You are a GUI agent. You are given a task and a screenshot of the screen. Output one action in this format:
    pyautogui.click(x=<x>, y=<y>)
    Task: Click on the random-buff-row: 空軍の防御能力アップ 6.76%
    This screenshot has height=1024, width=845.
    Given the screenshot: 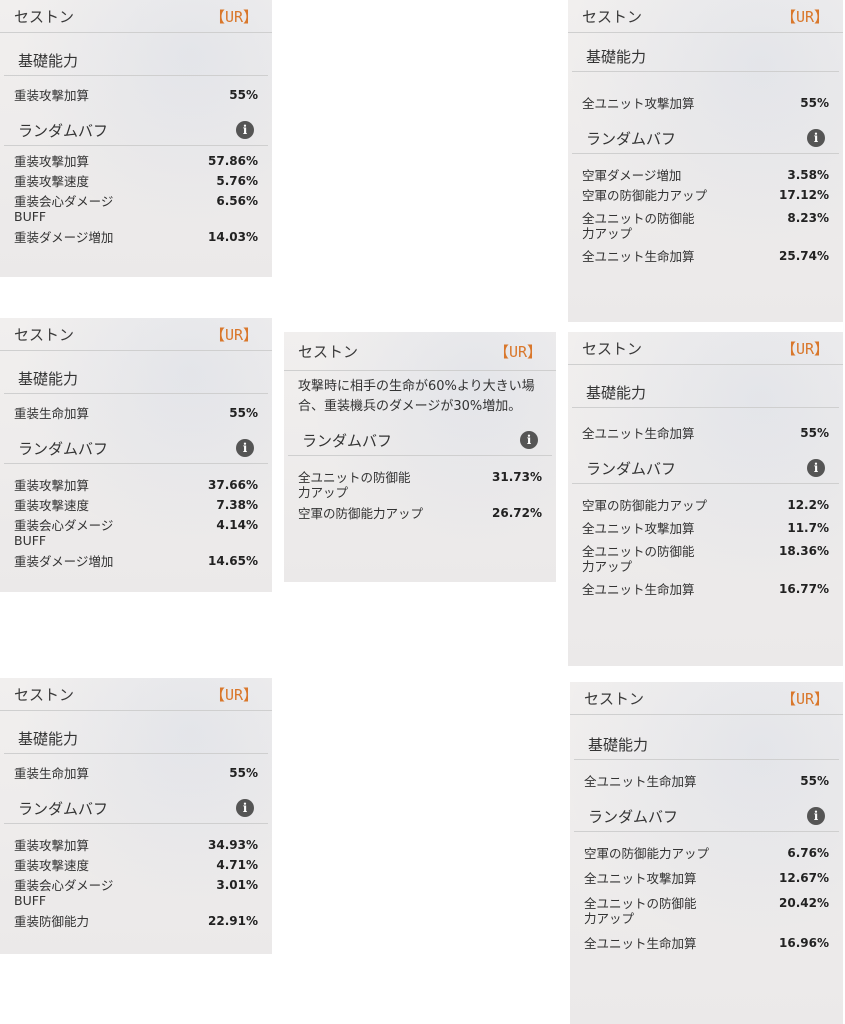 What is the action you would take?
    pyautogui.click(x=706, y=853)
    